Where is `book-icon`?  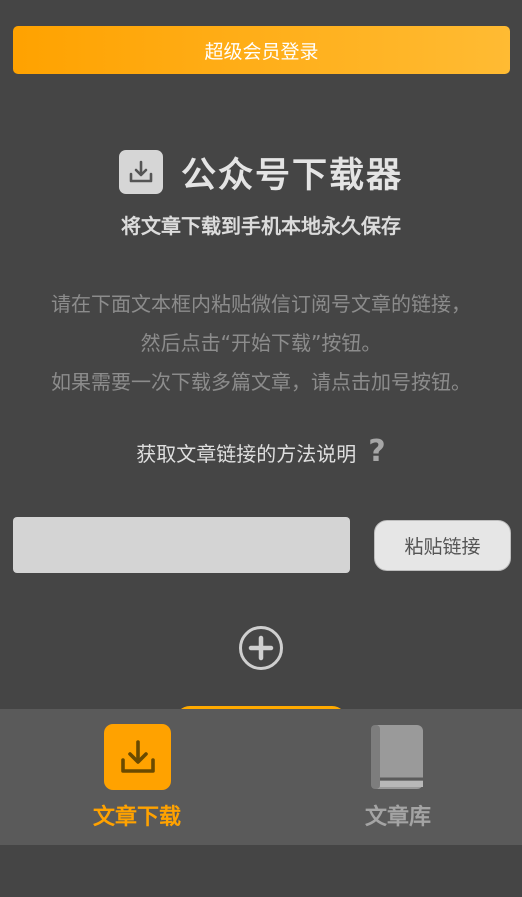
book-icon is located at coordinates (397, 757).